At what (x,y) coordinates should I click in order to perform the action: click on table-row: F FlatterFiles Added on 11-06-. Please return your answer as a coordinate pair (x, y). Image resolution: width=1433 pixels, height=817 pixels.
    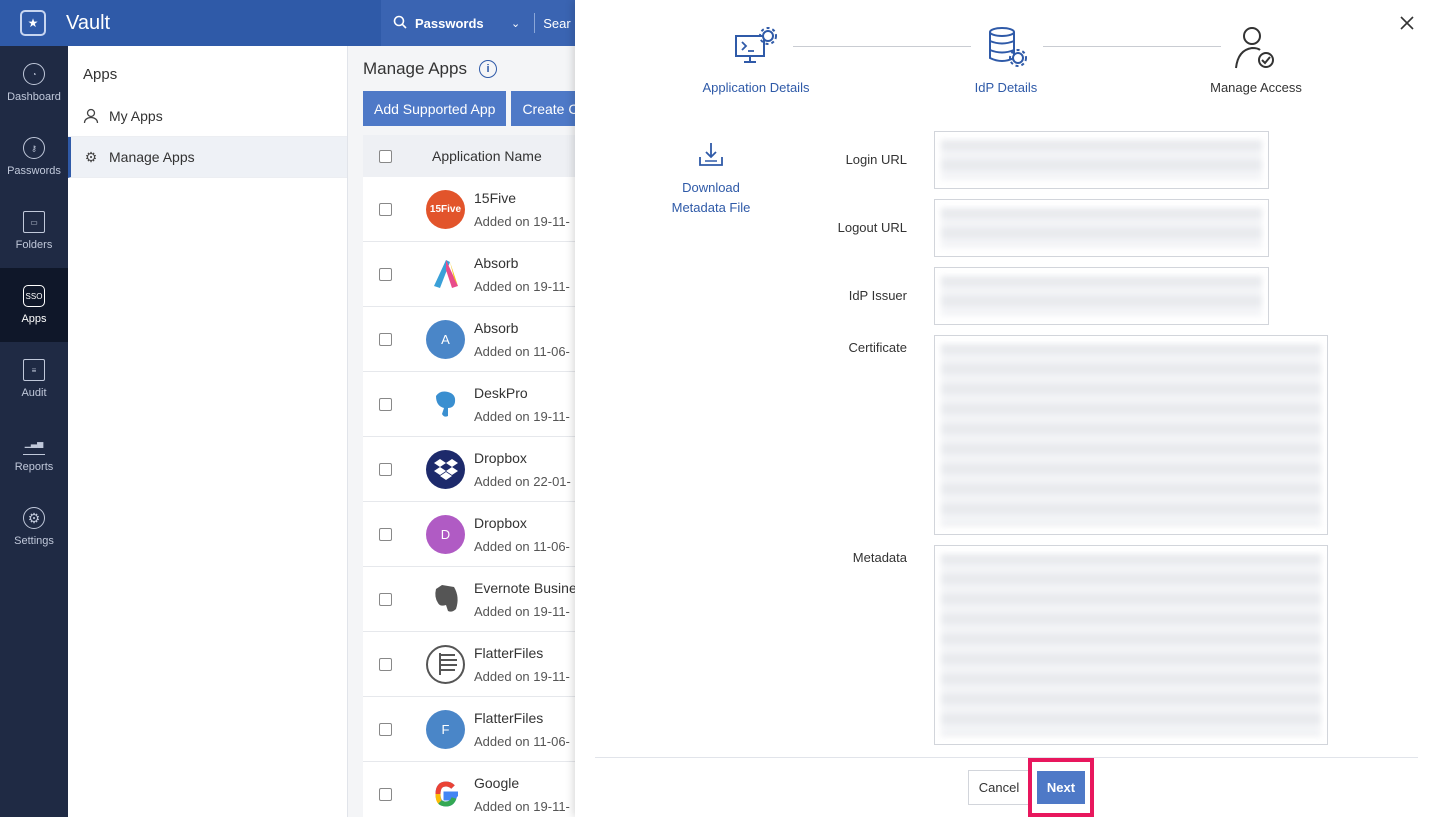
    Looking at the image, I should click on (469, 729).